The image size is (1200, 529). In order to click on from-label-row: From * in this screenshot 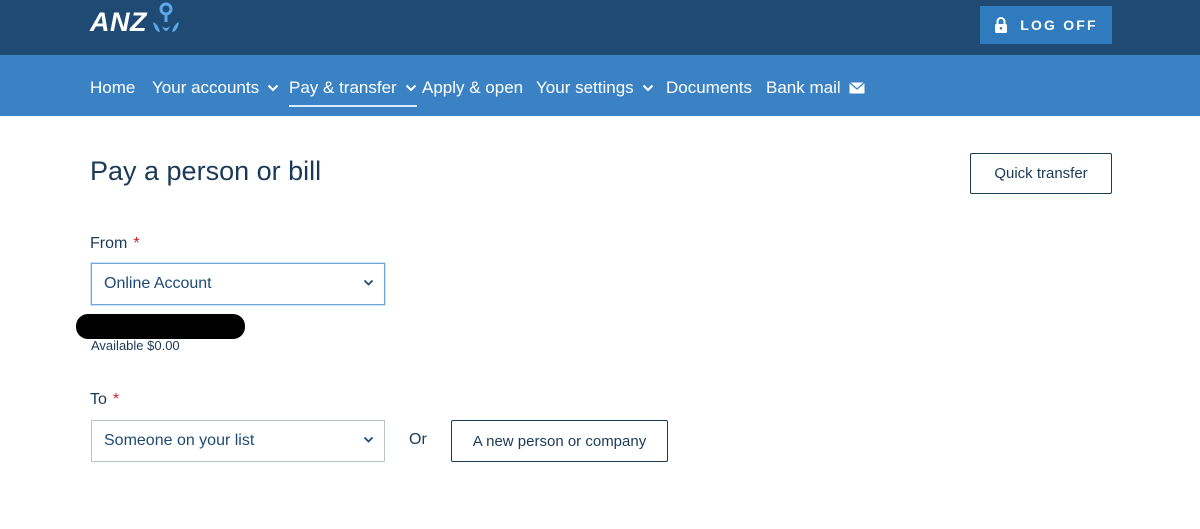, I will do `click(115, 244)`.